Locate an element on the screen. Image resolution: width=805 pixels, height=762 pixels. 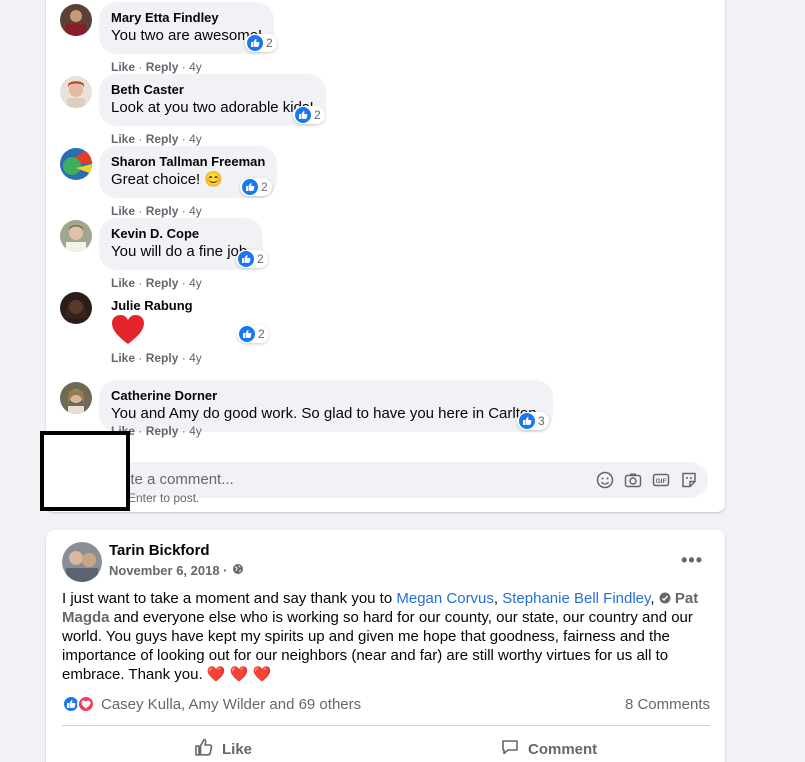
comment-author: Kevin D. Cope is located at coordinates (181, 234).